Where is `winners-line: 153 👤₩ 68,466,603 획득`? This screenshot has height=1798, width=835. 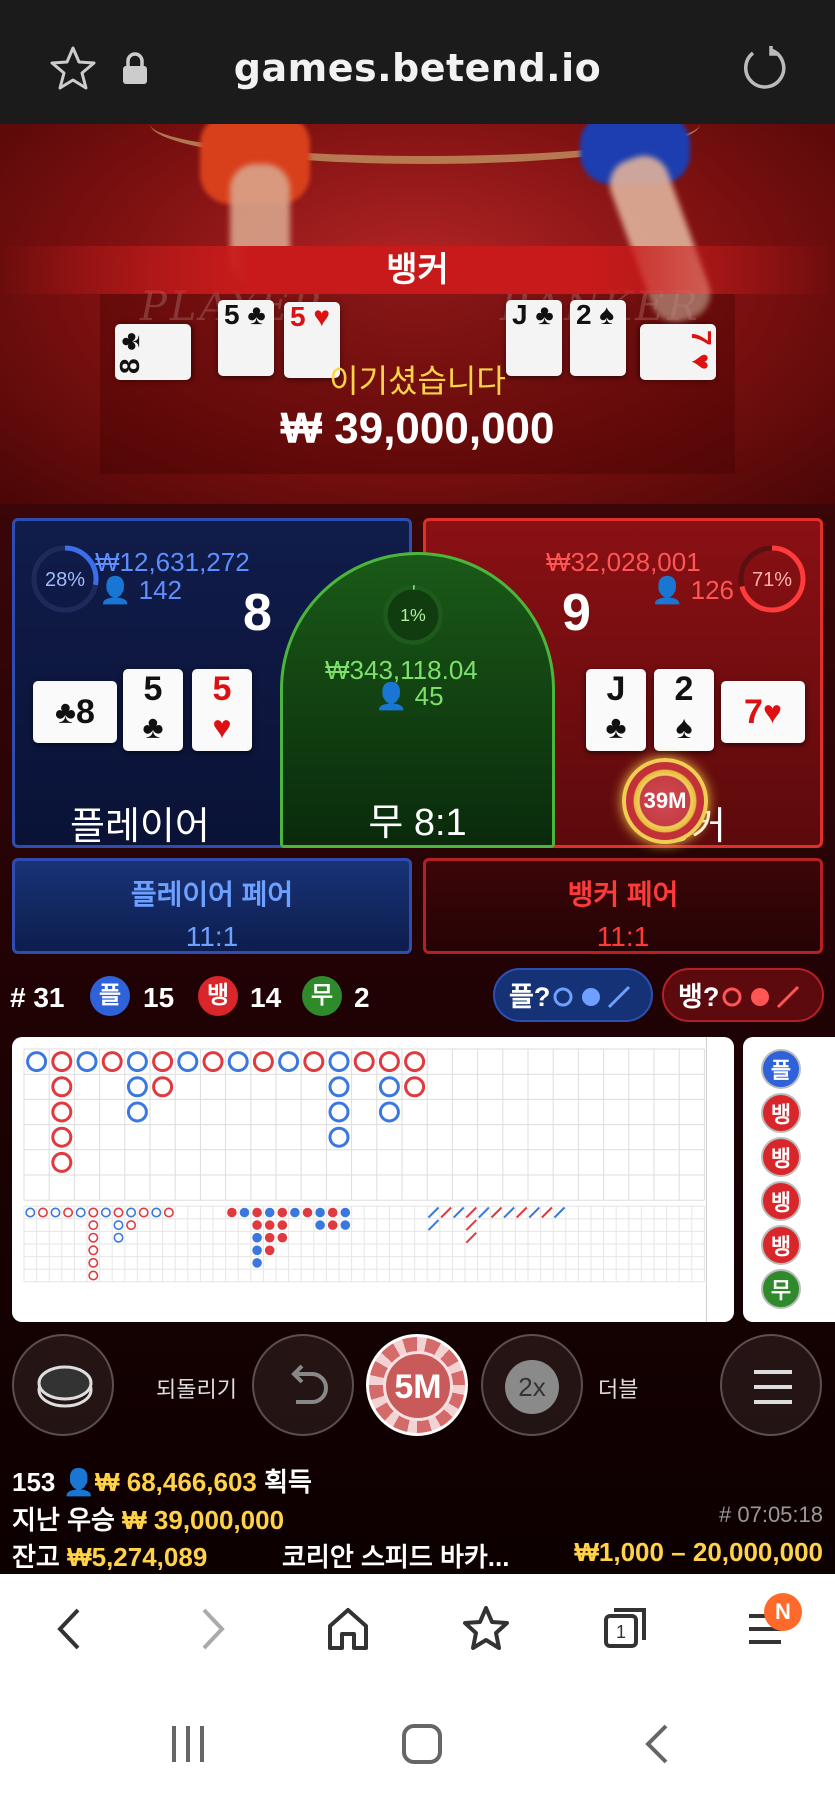
winners-line: 153 👤₩ 68,466,603 획득 is located at coordinates (162, 1480).